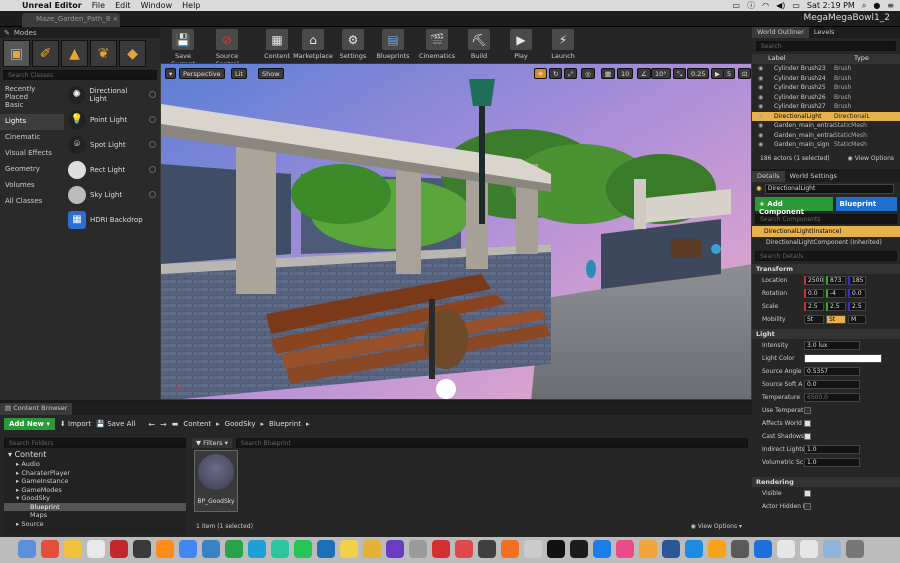 The image size is (900, 563). What do you see at coordinates (843, 358) in the screenshot?
I see `light-color-swatch` at bounding box center [843, 358].